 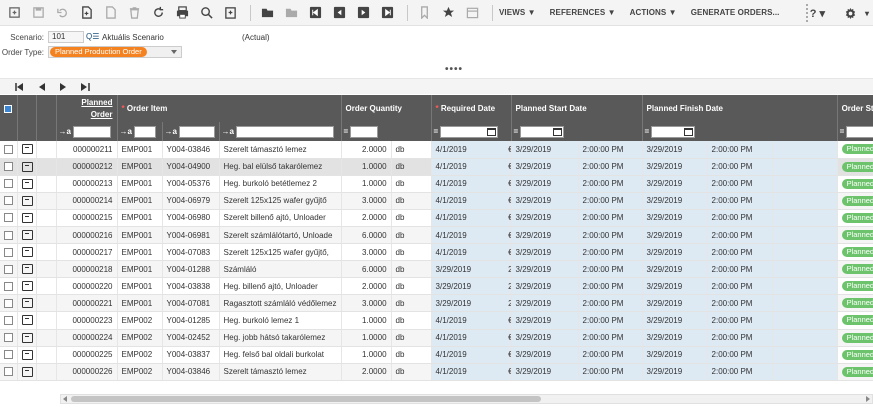 What do you see at coordinates (306, 399) in the screenshot?
I see `scrollbar-thumb` at bounding box center [306, 399].